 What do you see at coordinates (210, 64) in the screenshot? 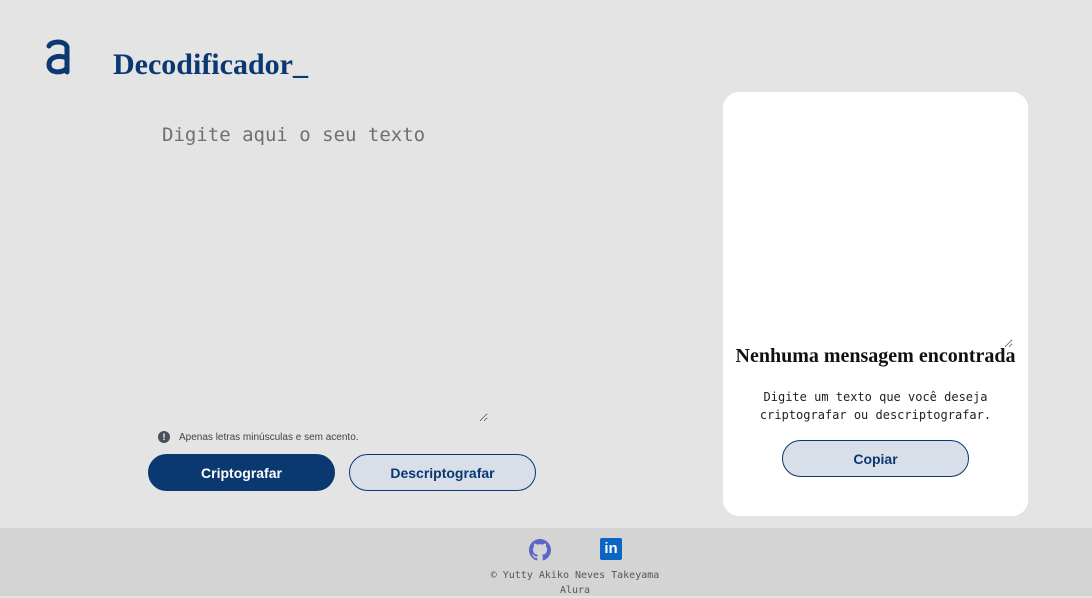
I see `app-title: Decodificador_` at bounding box center [210, 64].